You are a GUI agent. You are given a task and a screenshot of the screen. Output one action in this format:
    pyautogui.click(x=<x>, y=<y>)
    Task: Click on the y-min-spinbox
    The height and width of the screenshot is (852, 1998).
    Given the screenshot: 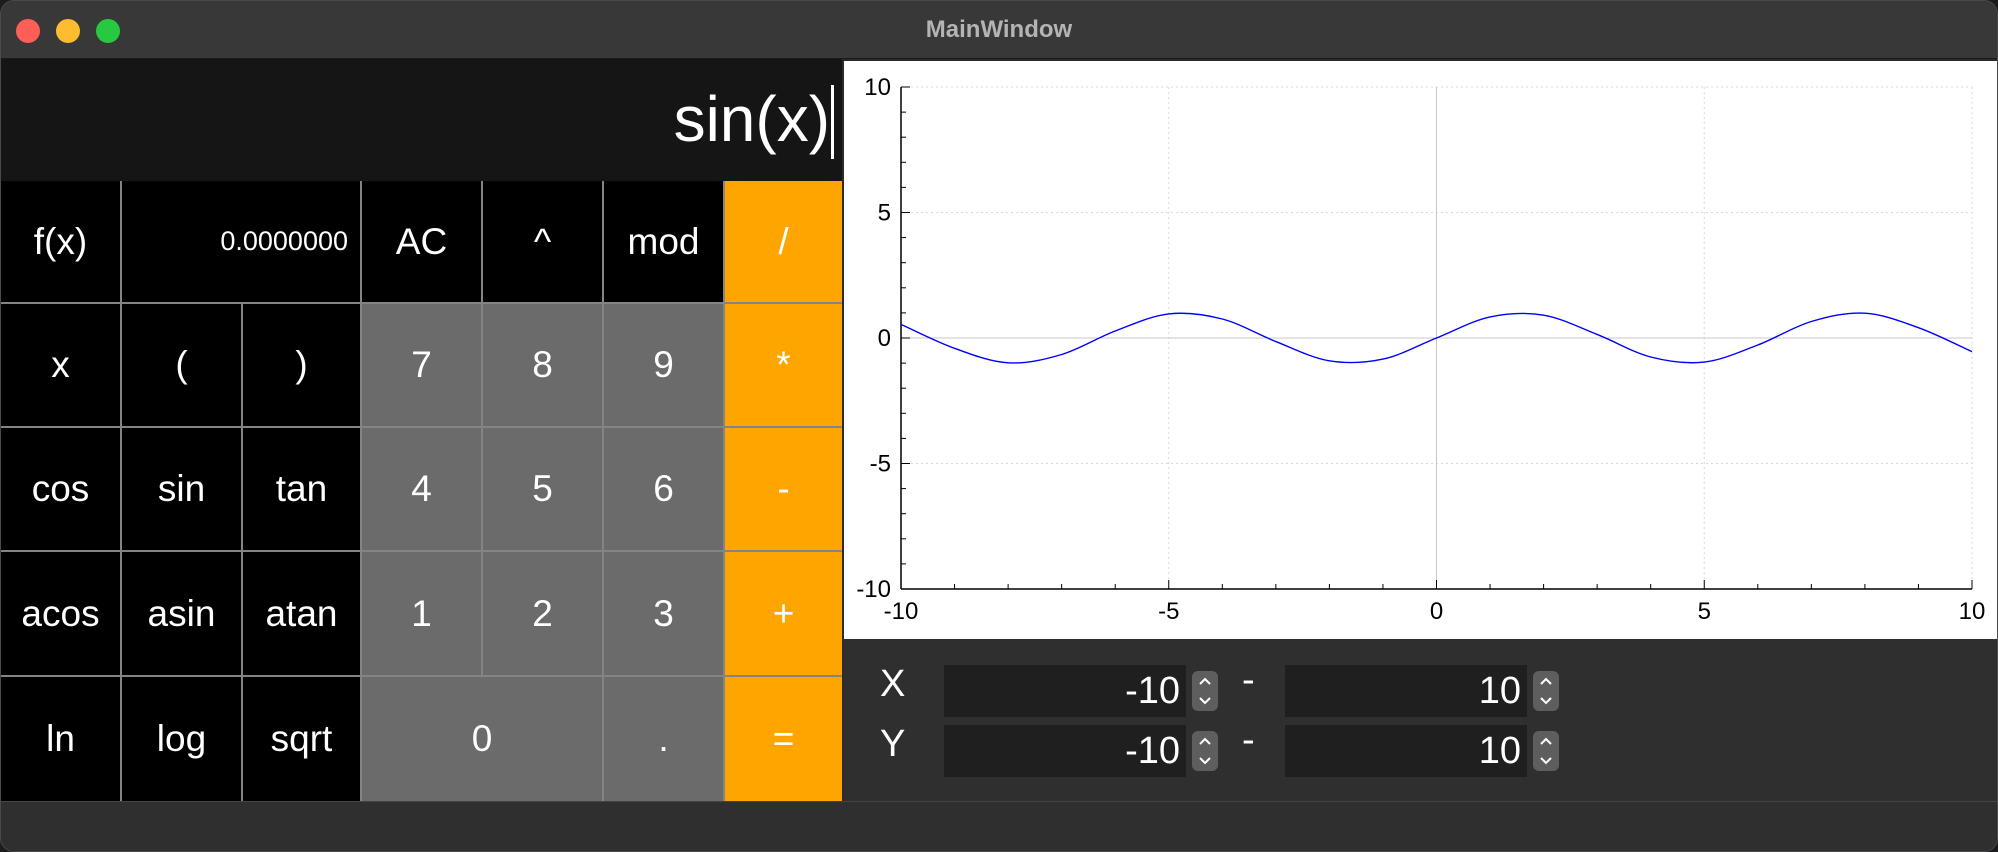 What is the action you would take?
    pyautogui.click(x=1081, y=751)
    